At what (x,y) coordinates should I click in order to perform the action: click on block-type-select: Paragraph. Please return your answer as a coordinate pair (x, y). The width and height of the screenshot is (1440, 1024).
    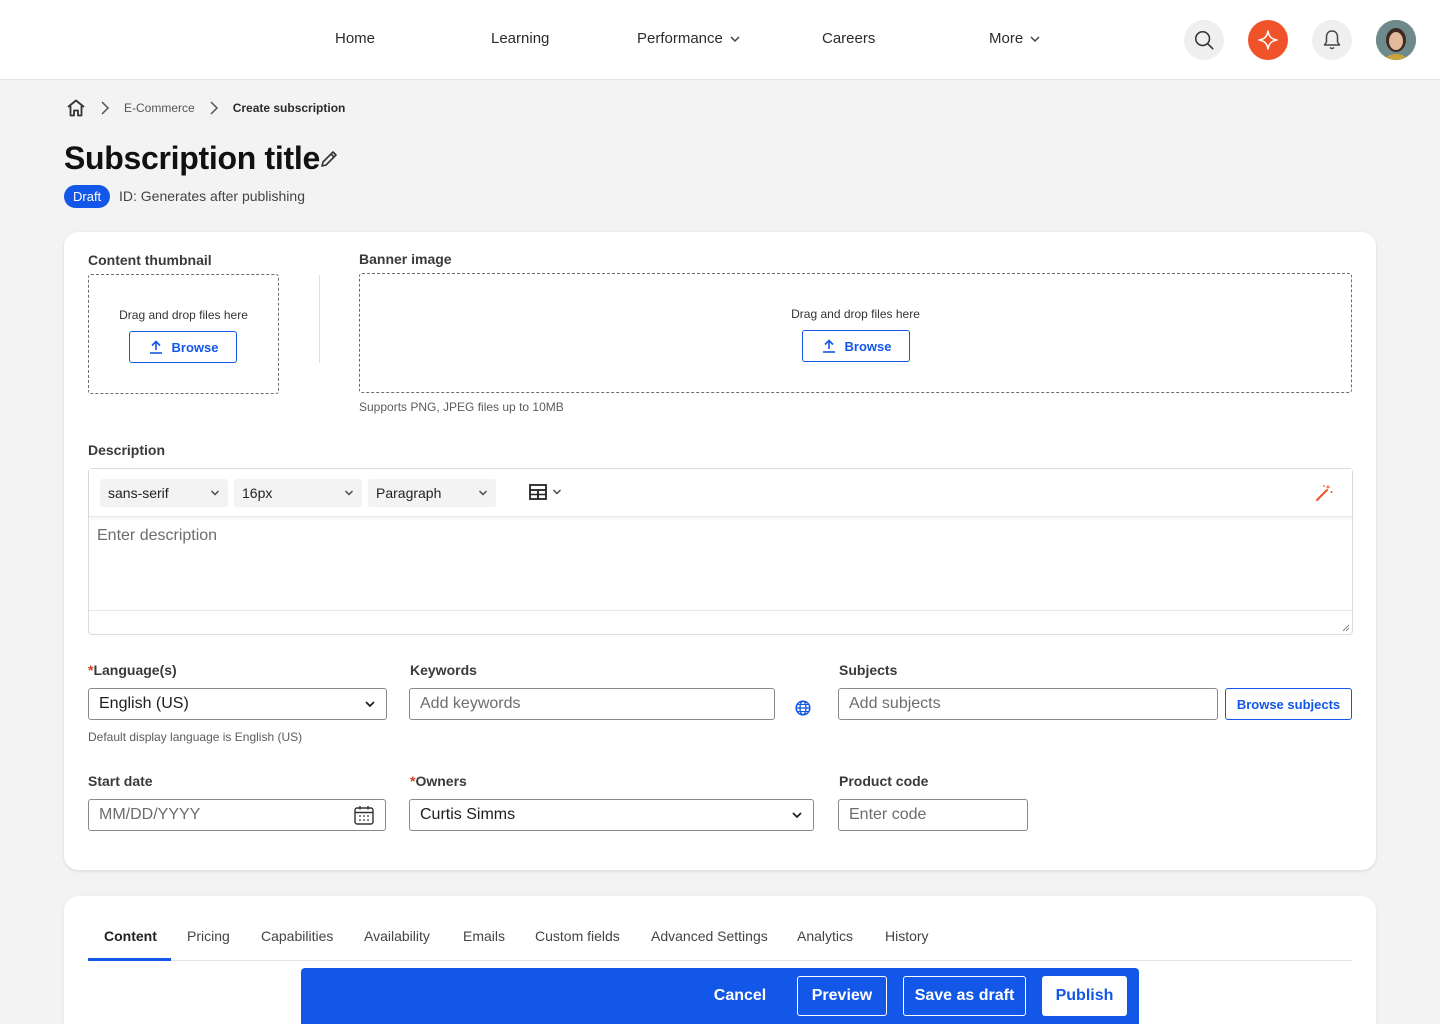
    Looking at the image, I should click on (432, 493).